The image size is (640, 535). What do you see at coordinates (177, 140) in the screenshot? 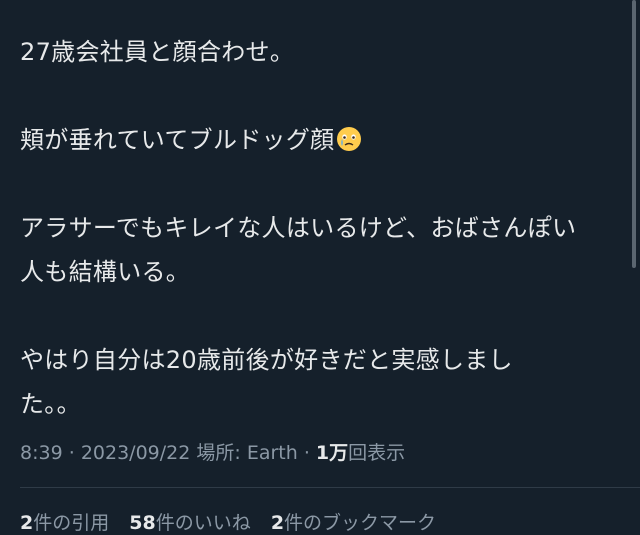
I see `tweet-line-text: 頬が垂れていてブルドッグ顔` at bounding box center [177, 140].